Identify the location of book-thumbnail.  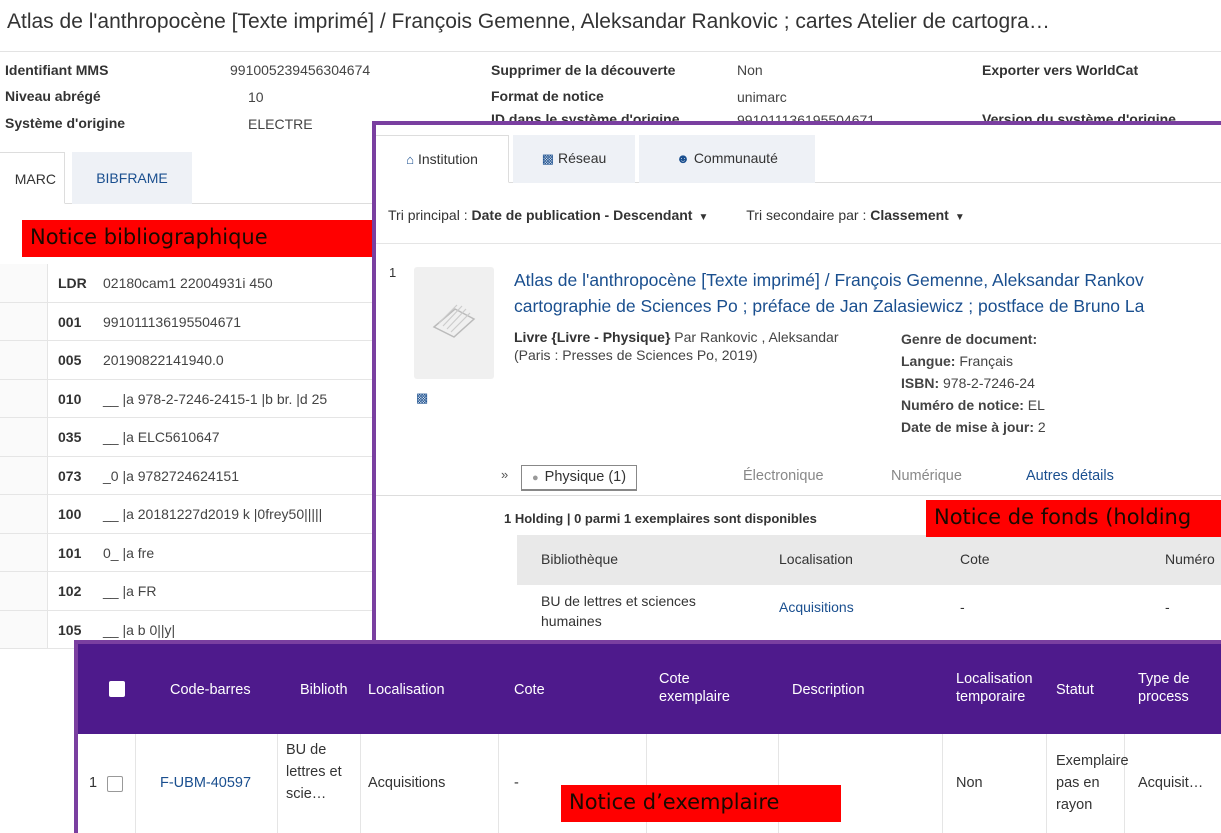
(454, 323).